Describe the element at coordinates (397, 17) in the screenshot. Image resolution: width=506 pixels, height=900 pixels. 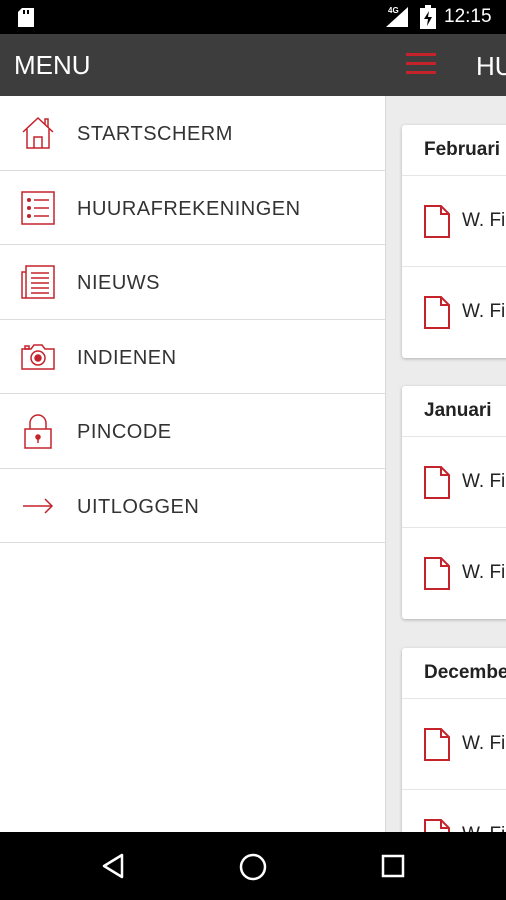
I see `signal-icon` at that location.